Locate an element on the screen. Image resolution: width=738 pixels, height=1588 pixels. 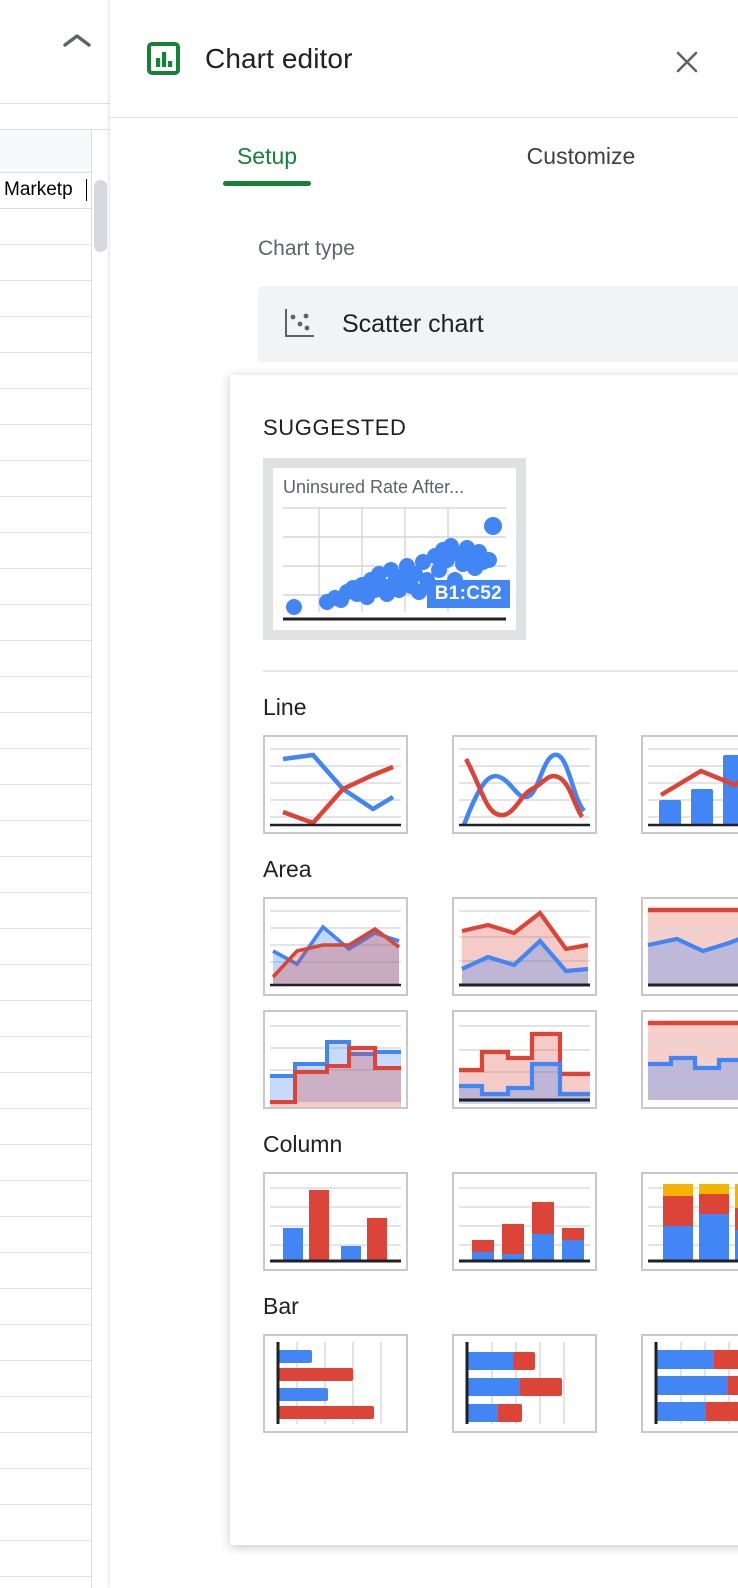
stepped-area-chart-thumb is located at coordinates (335, 1059).